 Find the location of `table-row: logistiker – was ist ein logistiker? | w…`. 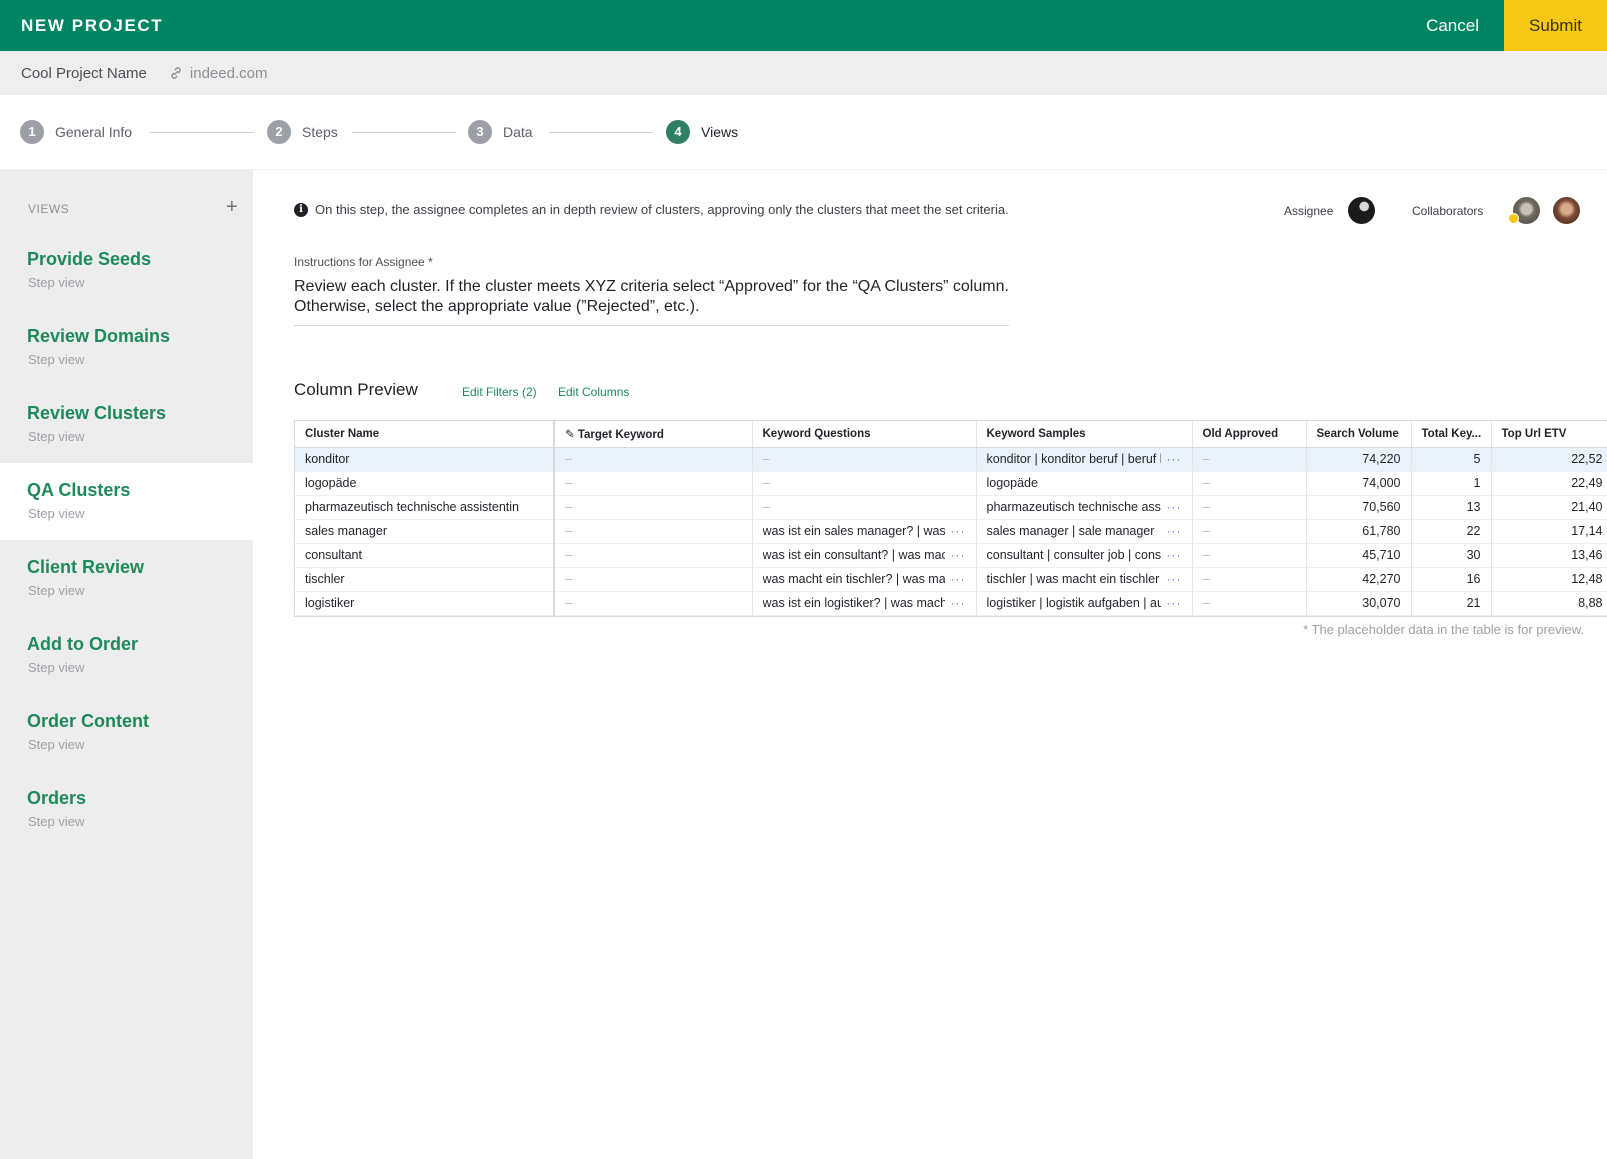

table-row: logistiker – was ist ein logistiker? | w… is located at coordinates (951, 603).